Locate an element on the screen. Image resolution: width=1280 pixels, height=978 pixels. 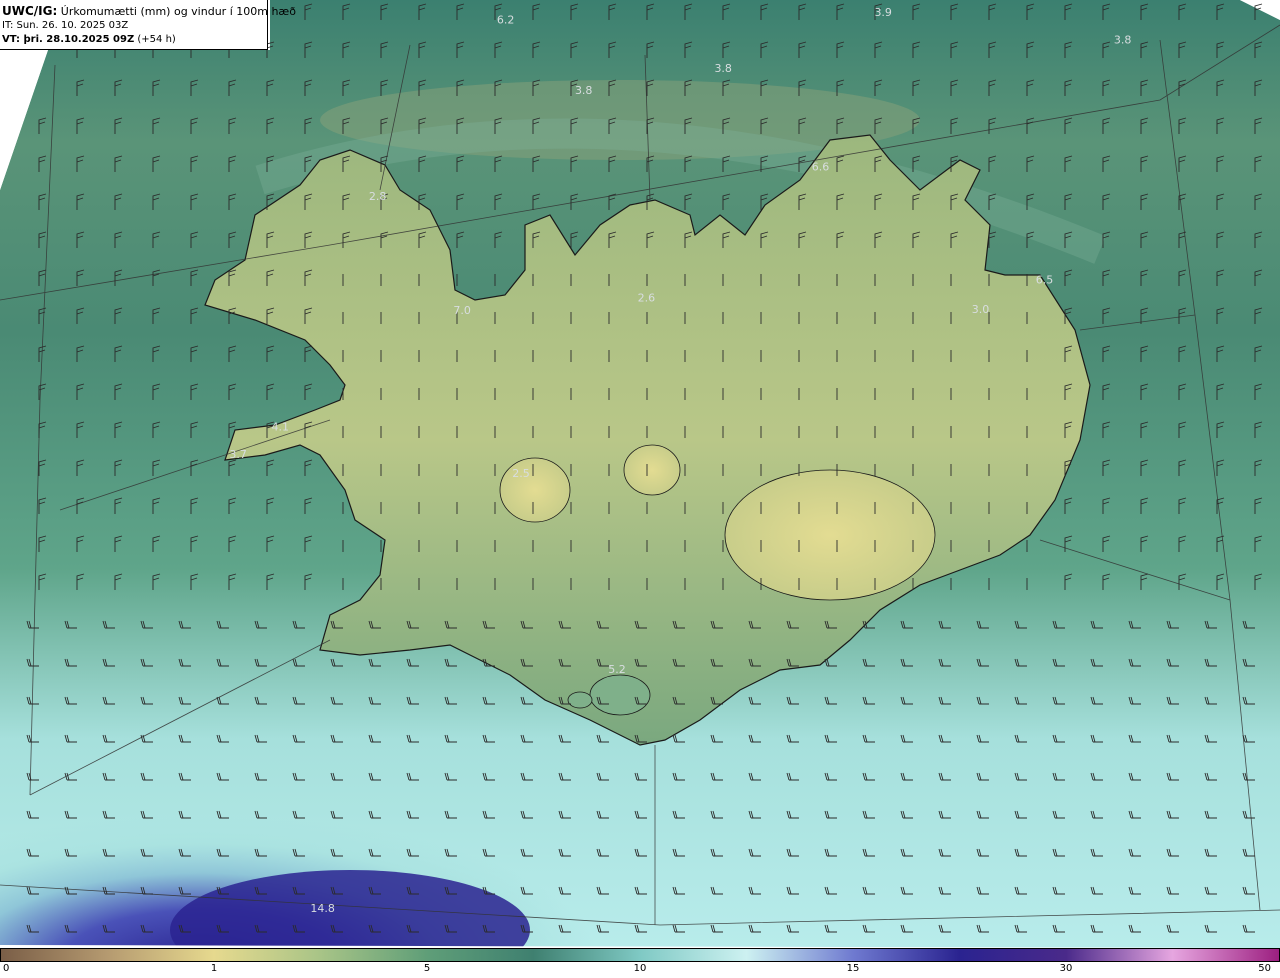
precip-value-label: 4.1 is located at coordinates (281, 426).